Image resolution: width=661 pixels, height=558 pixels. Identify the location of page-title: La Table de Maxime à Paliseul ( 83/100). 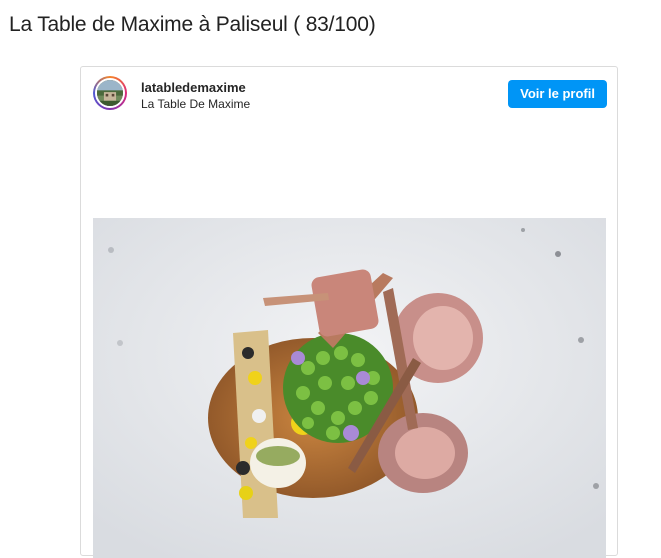
(192, 24).